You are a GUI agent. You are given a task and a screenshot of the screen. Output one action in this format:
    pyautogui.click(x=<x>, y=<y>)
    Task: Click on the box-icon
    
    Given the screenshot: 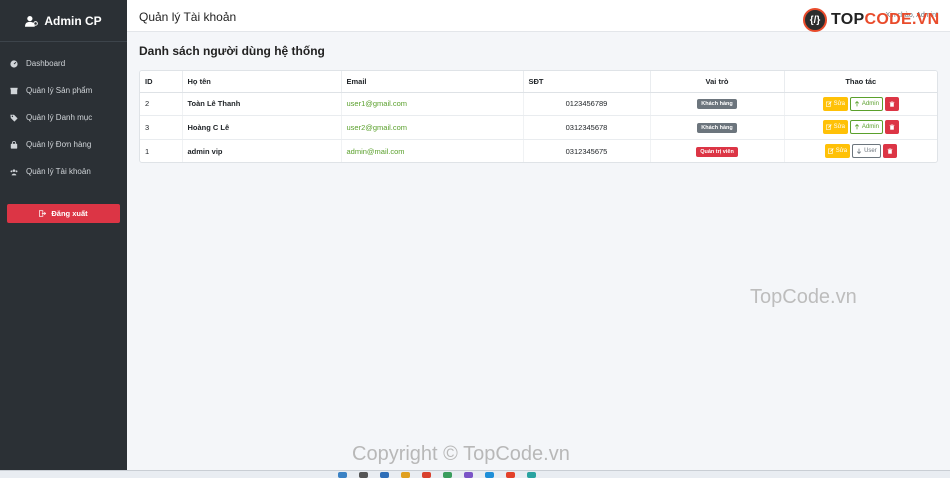 What is the action you would take?
    pyautogui.click(x=14, y=90)
    